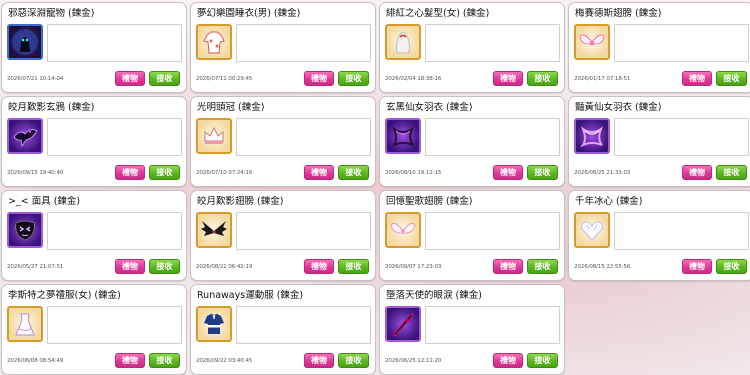 The image size is (750, 375). Describe the element at coordinates (429, 107) in the screenshot. I see `item-title: 玄黑仙女羽衣 (鍊金)` at that location.